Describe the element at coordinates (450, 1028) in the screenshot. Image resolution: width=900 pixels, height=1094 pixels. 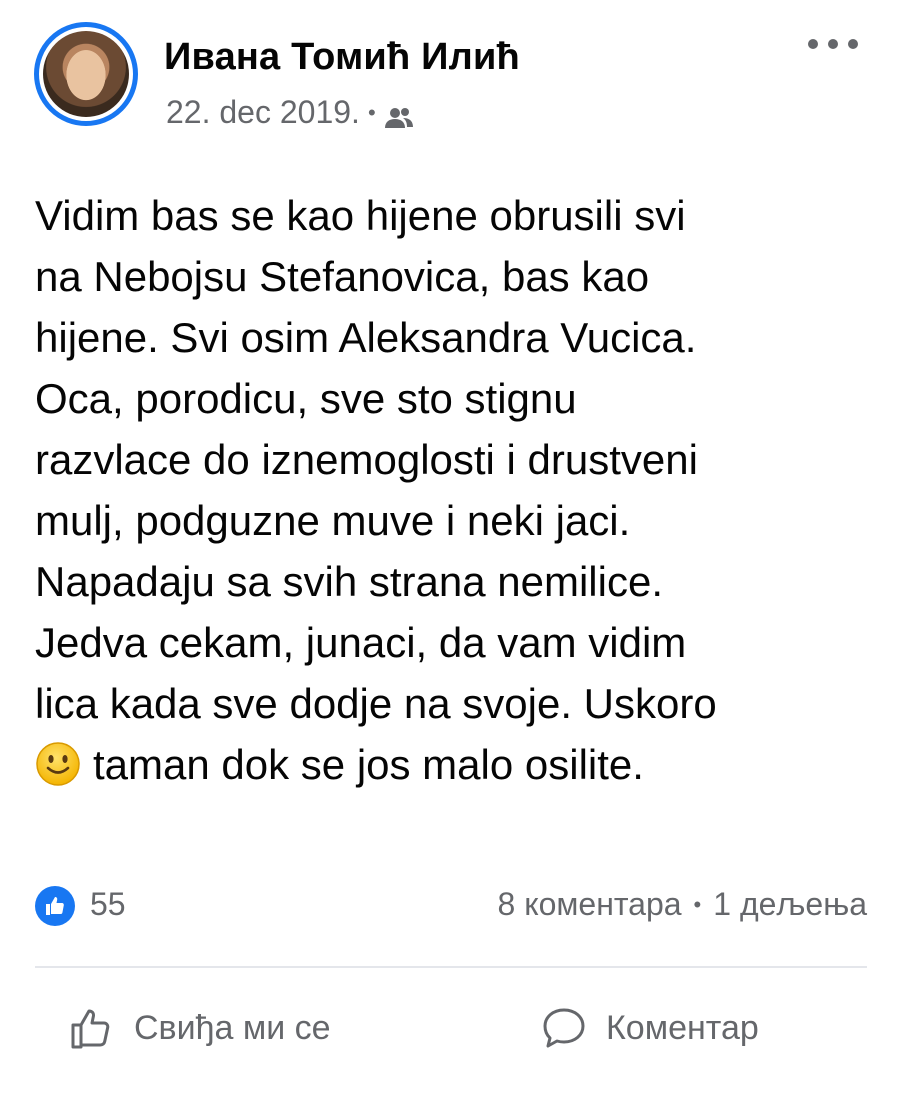
I see `post-actions: Свиђа ми се Коментар` at that location.